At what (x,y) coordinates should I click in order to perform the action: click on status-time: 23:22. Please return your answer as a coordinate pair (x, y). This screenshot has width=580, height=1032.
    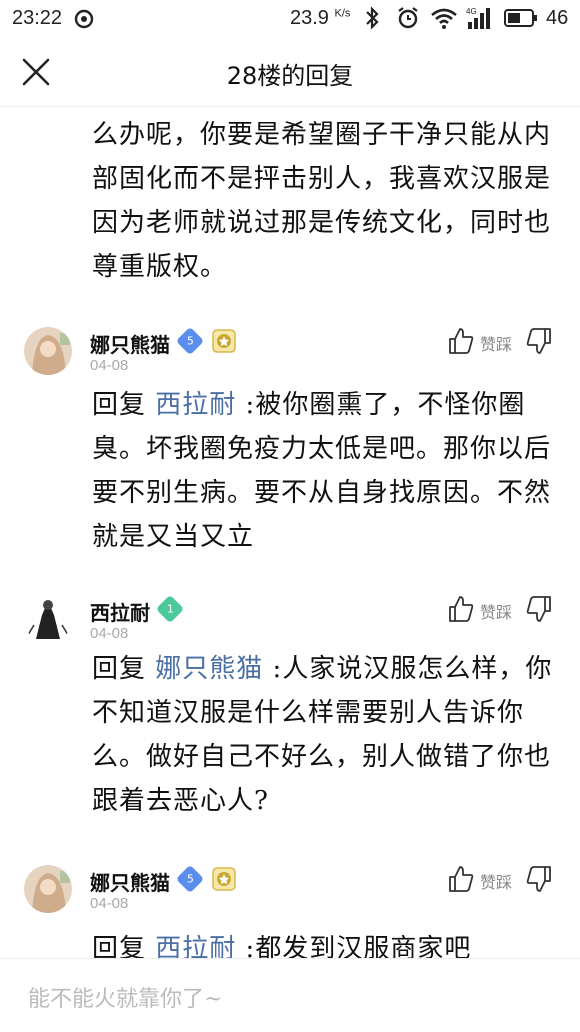
    Looking at the image, I should click on (37, 18).